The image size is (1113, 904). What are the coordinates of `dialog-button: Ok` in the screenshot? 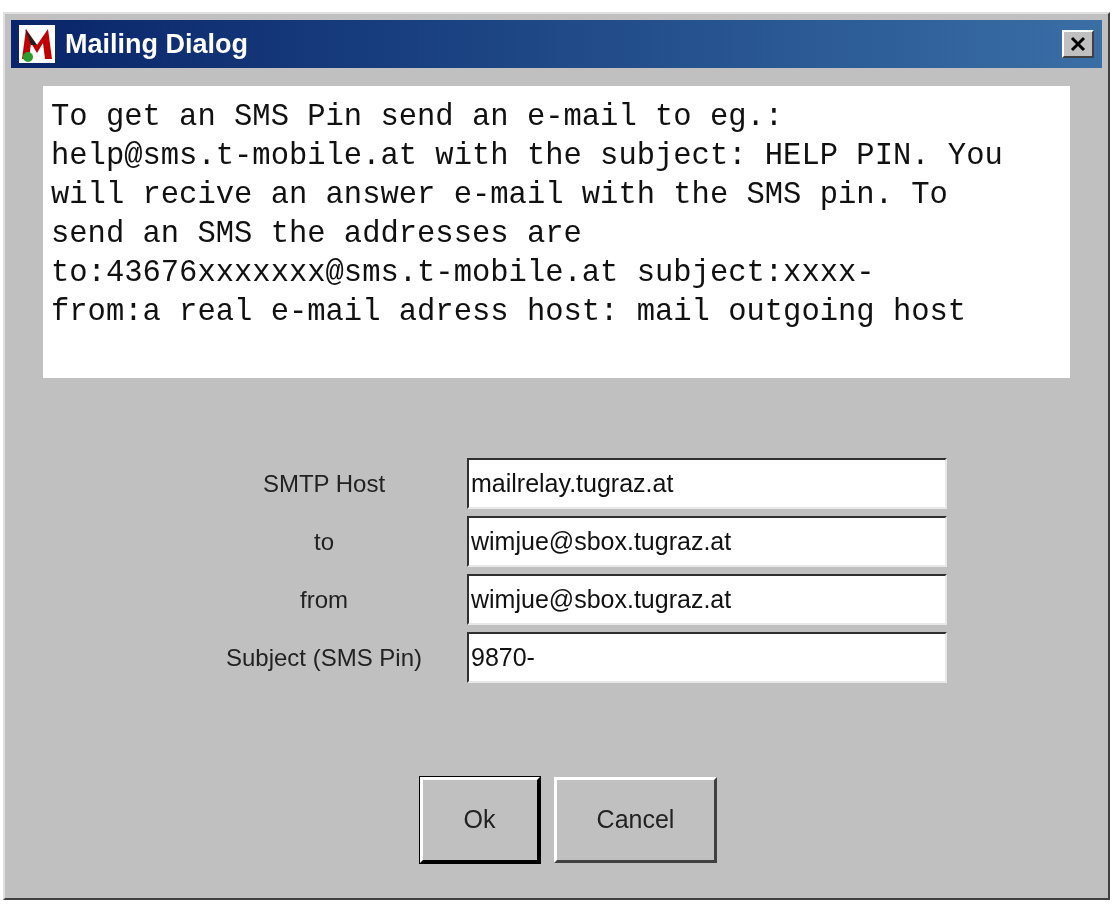 It's located at (479, 820).